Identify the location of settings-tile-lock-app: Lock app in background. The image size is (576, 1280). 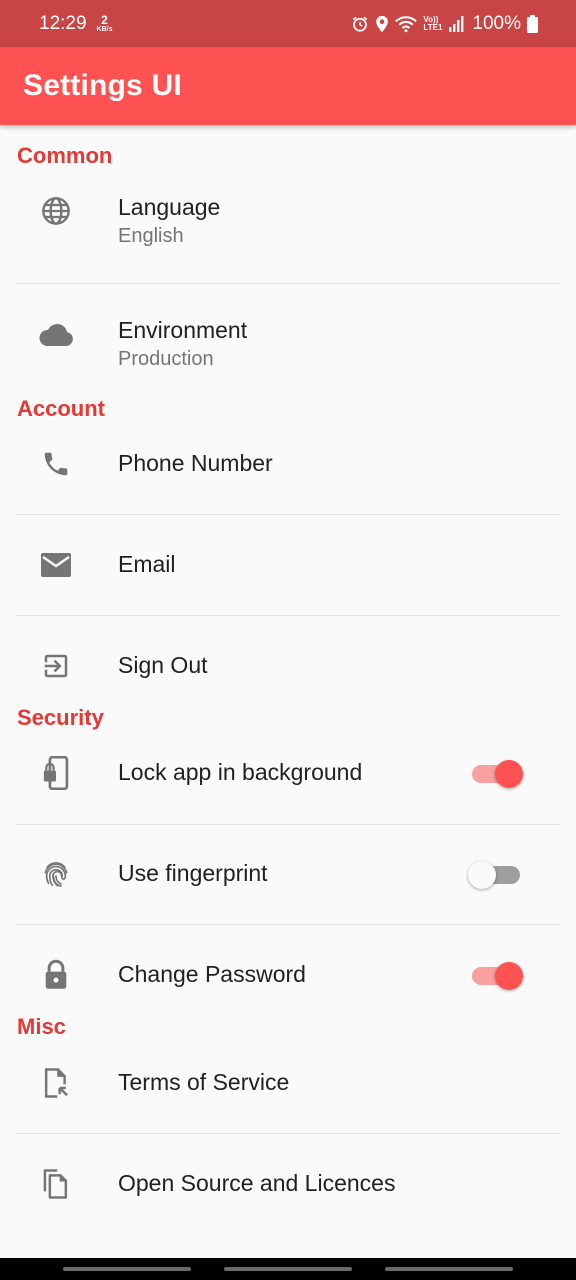
(288, 784).